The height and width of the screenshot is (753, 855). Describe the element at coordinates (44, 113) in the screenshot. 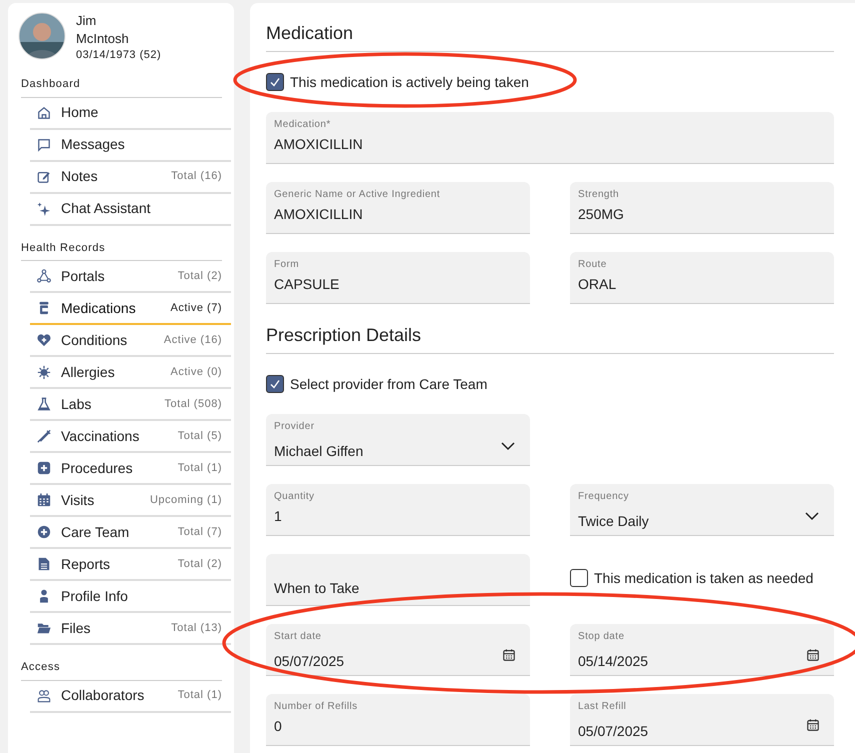

I see `home-icon` at that location.